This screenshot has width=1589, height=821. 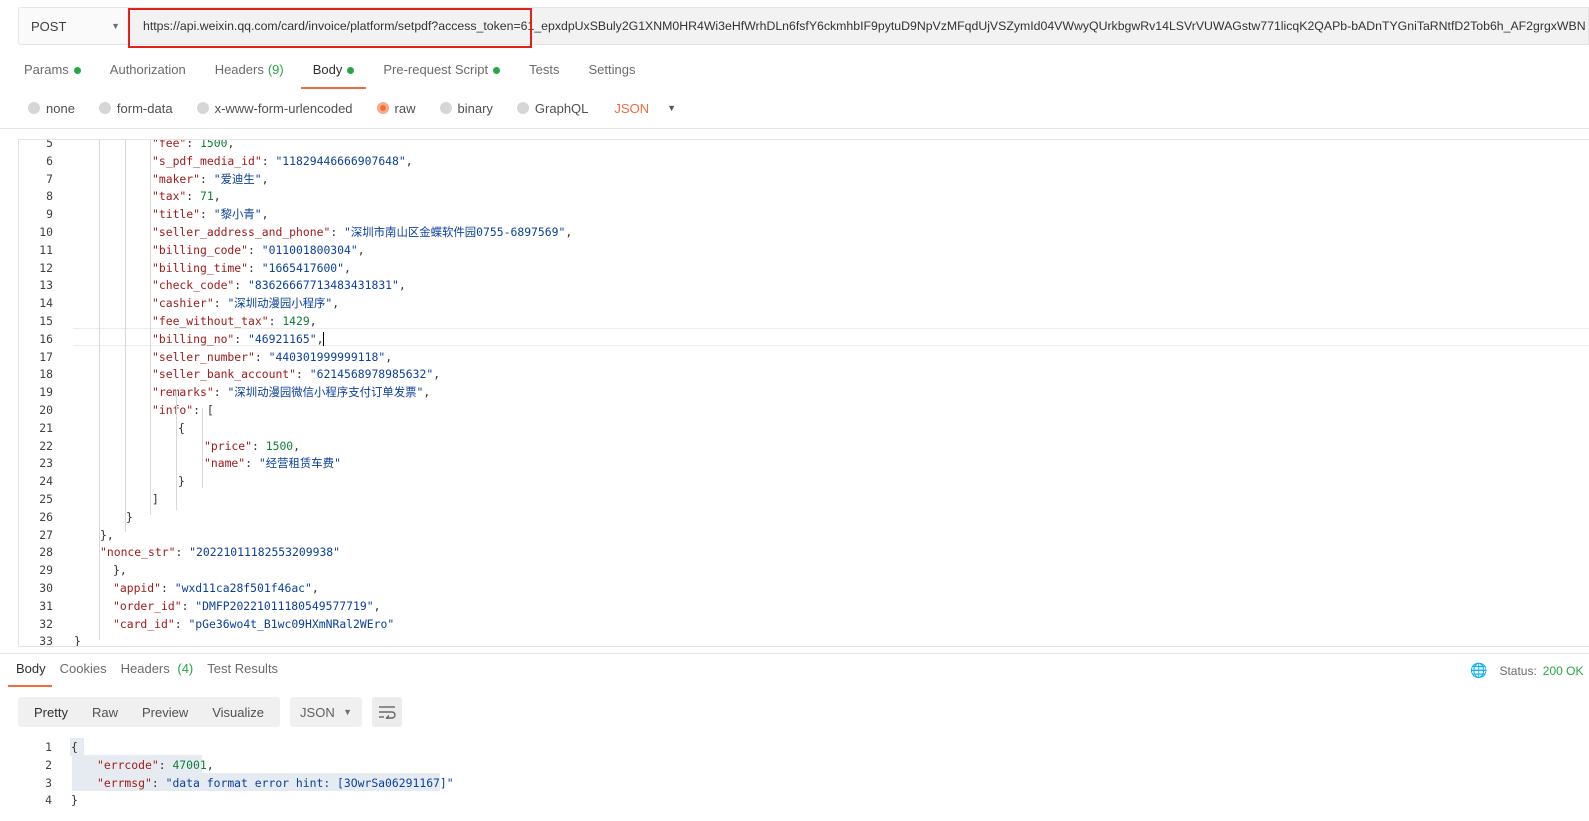 I want to click on token: "s_pdf_media_id", so click(x=207, y=160).